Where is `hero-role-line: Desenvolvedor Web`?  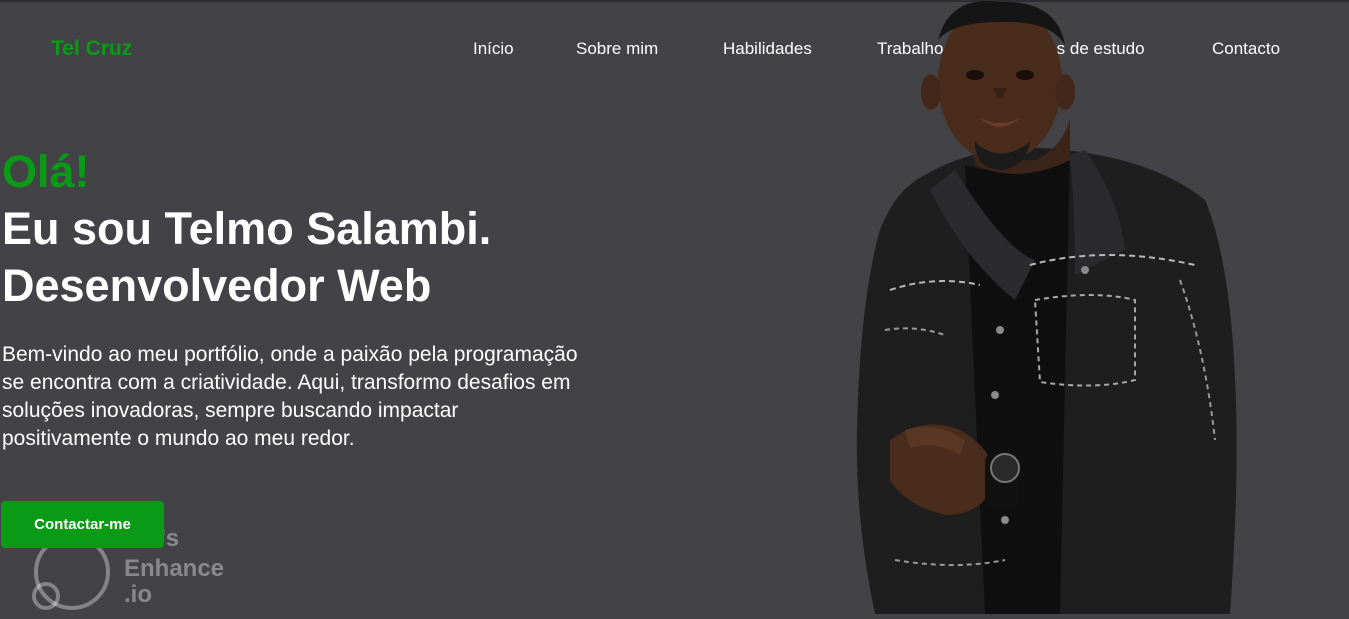 hero-role-line: Desenvolvedor Web is located at coordinates (217, 285).